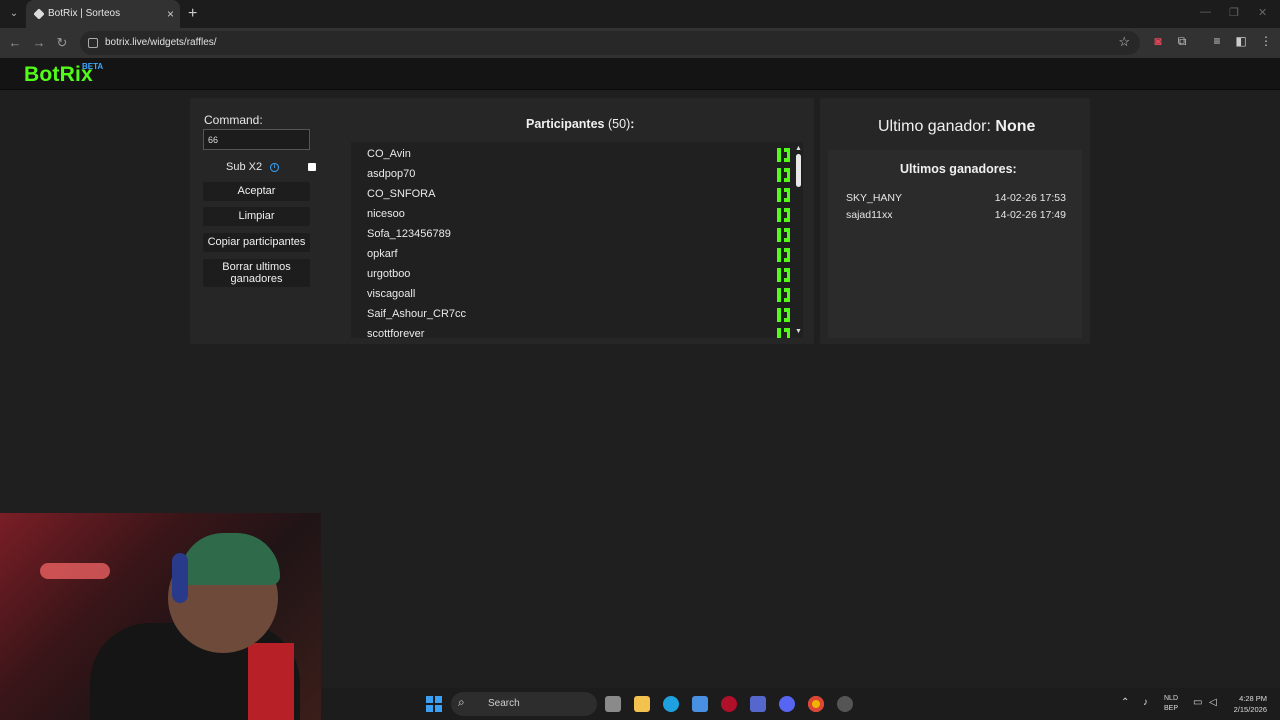  Describe the element at coordinates (461, 702) in the screenshot. I see `search-icon: ⌕` at that location.